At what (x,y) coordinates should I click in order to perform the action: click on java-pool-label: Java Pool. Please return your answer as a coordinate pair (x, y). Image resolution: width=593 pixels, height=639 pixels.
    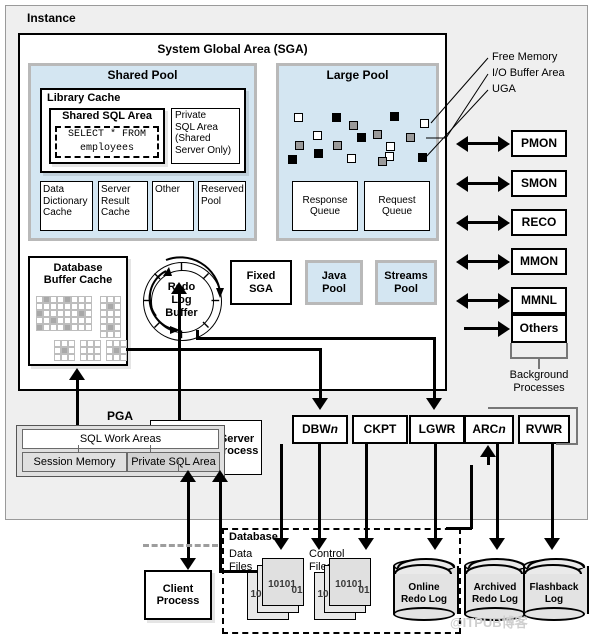
    Looking at the image, I should click on (334, 282).